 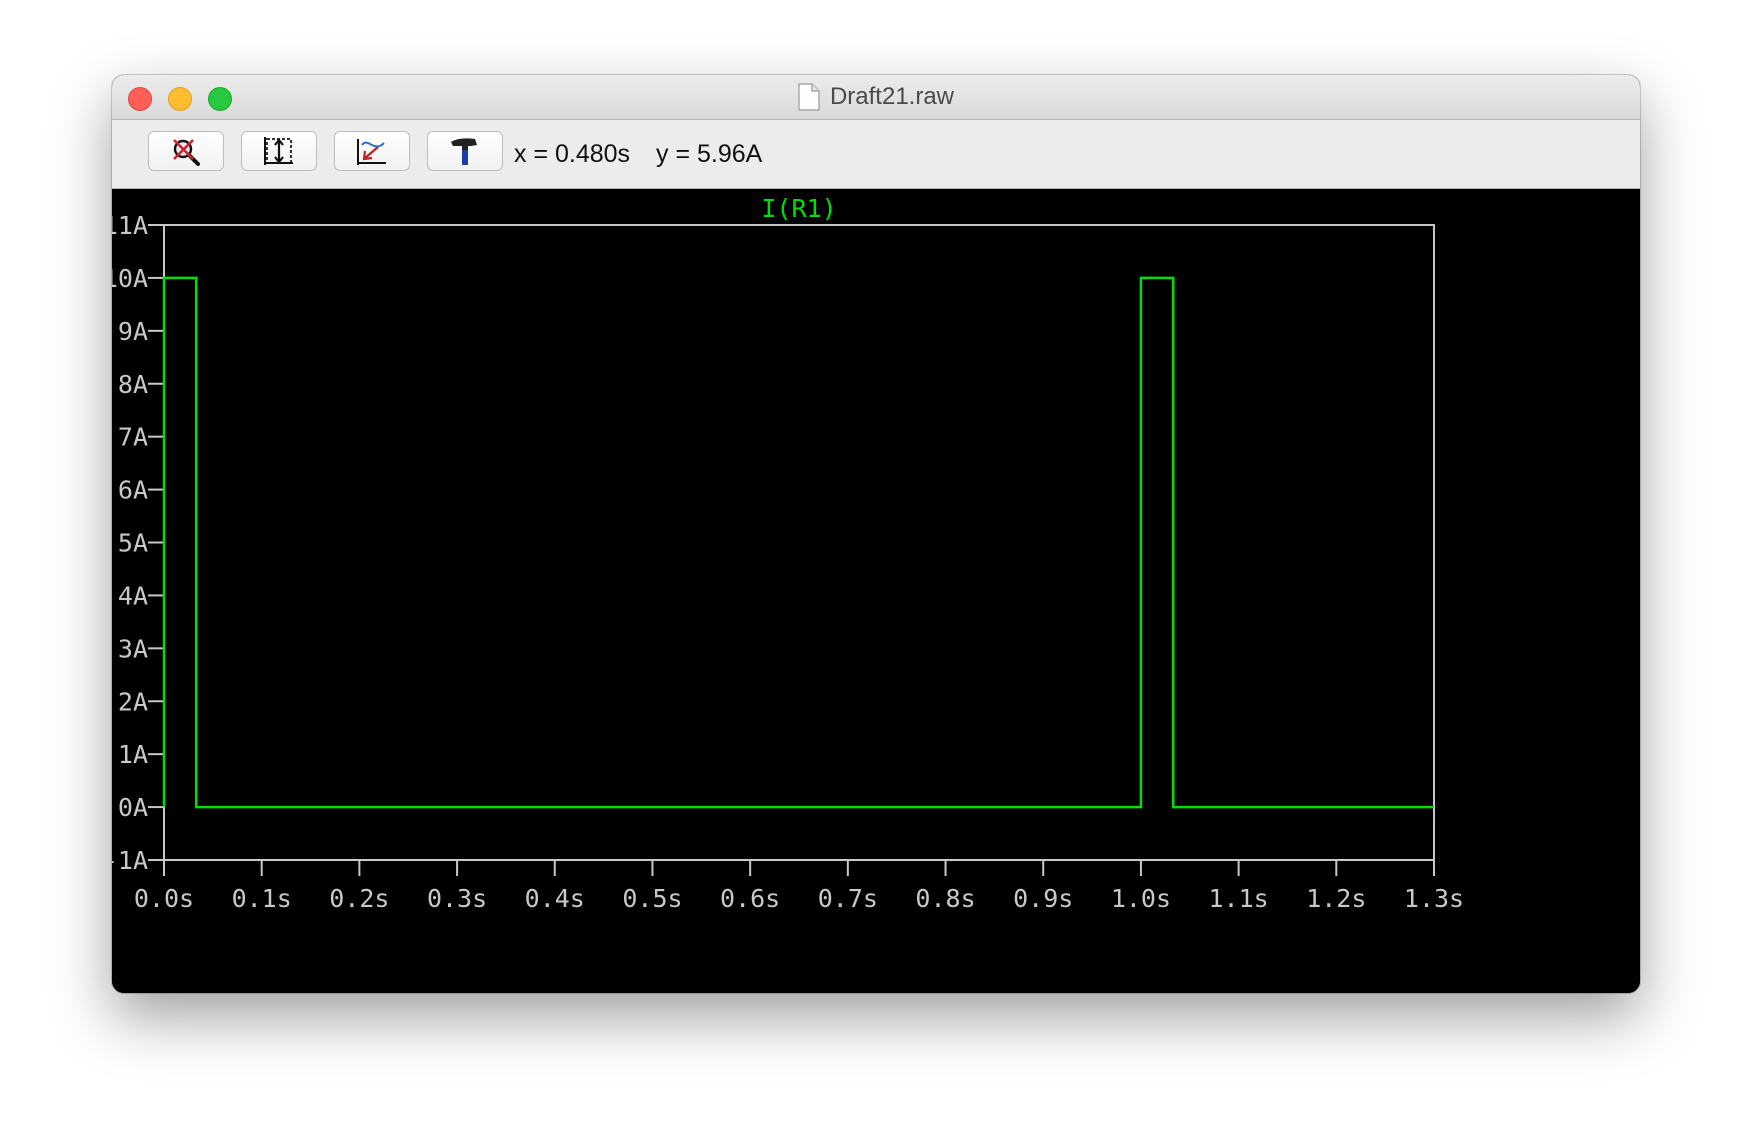 What do you see at coordinates (130, 278) in the screenshot?
I see `y-tick-label: 10A` at bounding box center [130, 278].